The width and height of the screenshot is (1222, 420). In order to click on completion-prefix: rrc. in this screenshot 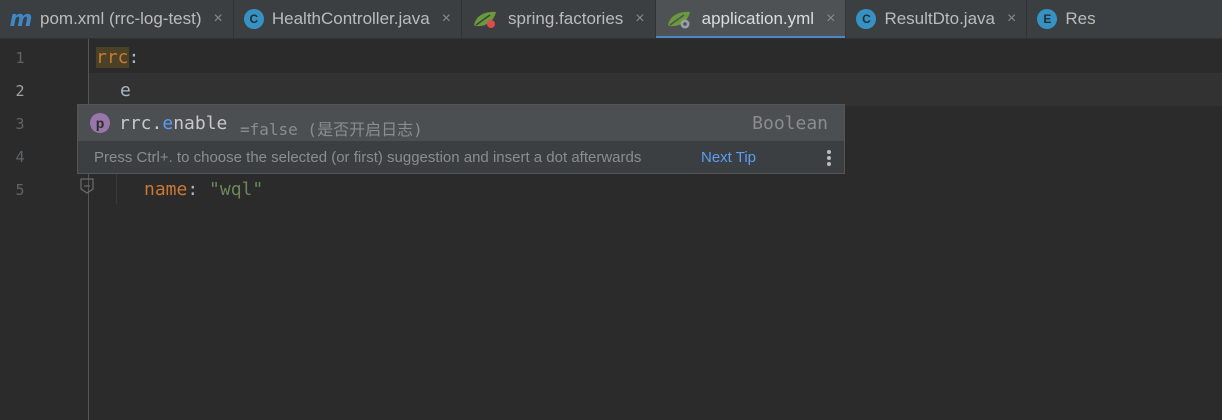, I will do `click(141, 123)`.